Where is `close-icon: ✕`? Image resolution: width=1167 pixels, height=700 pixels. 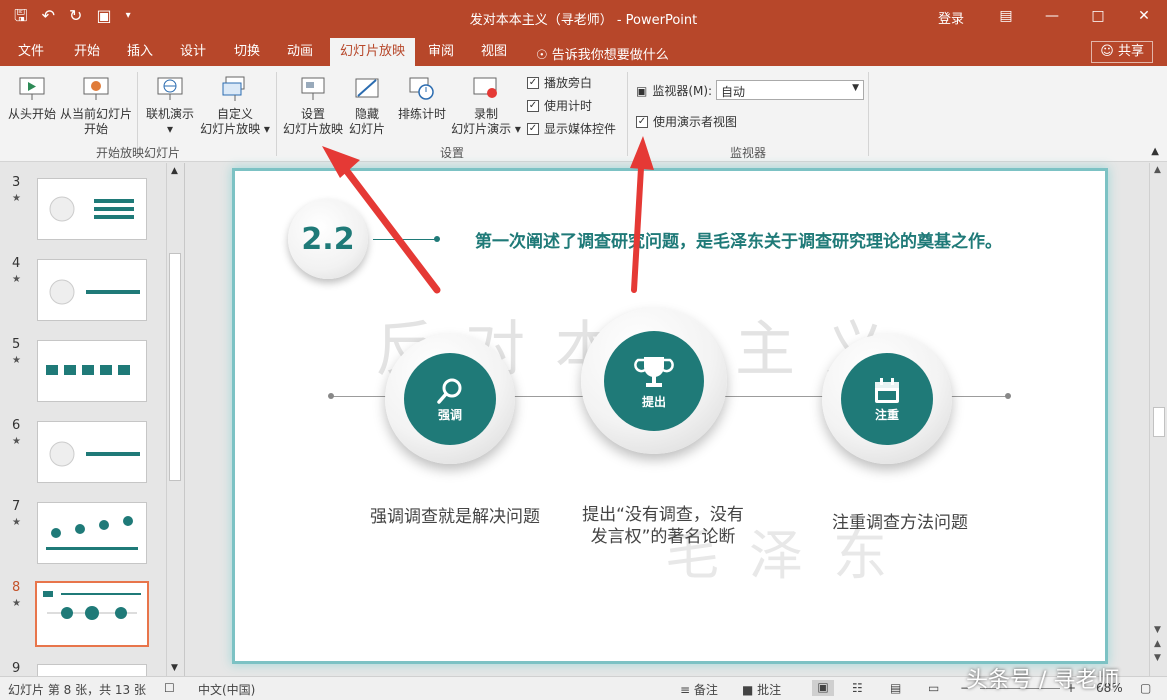 close-icon: ✕ is located at coordinates (1144, 16).